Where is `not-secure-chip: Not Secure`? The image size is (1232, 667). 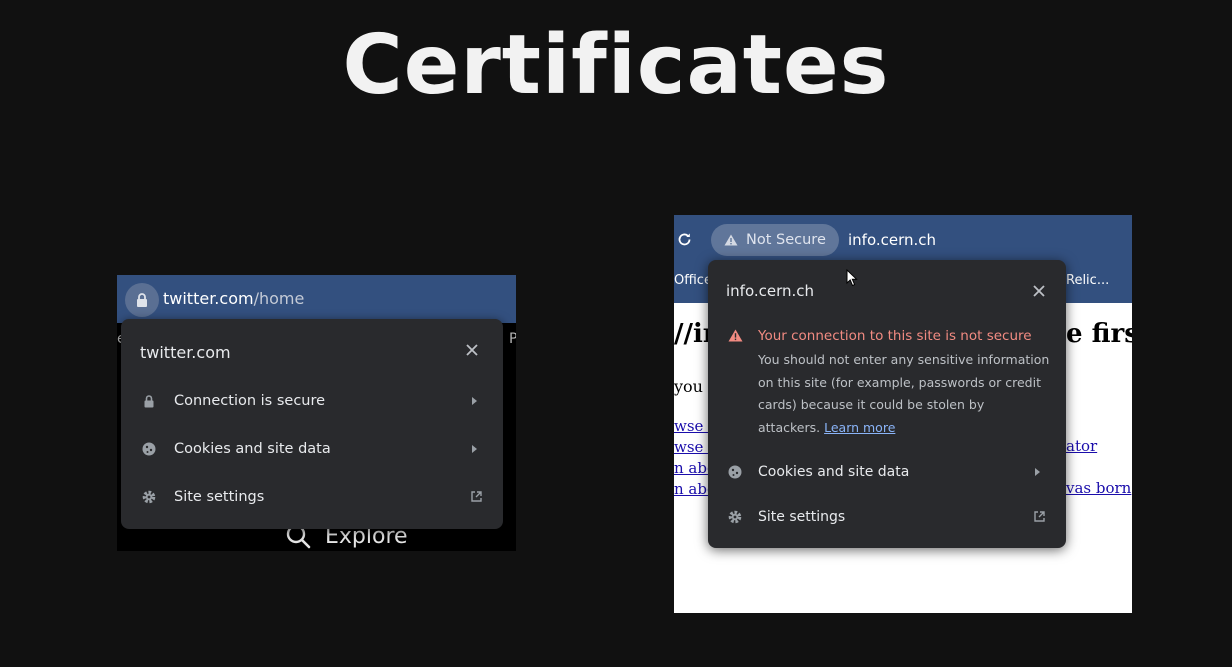
not-secure-chip: Not Secure is located at coordinates (775, 240).